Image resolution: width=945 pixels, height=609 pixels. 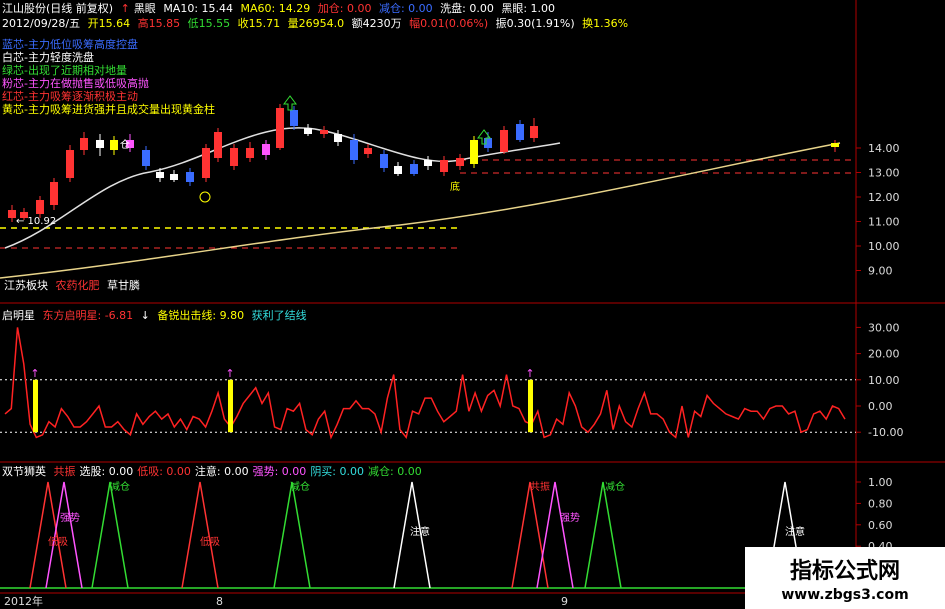 What do you see at coordinates (24, 471) in the screenshot?
I see `panel3-title: 双节狮英` at bounding box center [24, 471].